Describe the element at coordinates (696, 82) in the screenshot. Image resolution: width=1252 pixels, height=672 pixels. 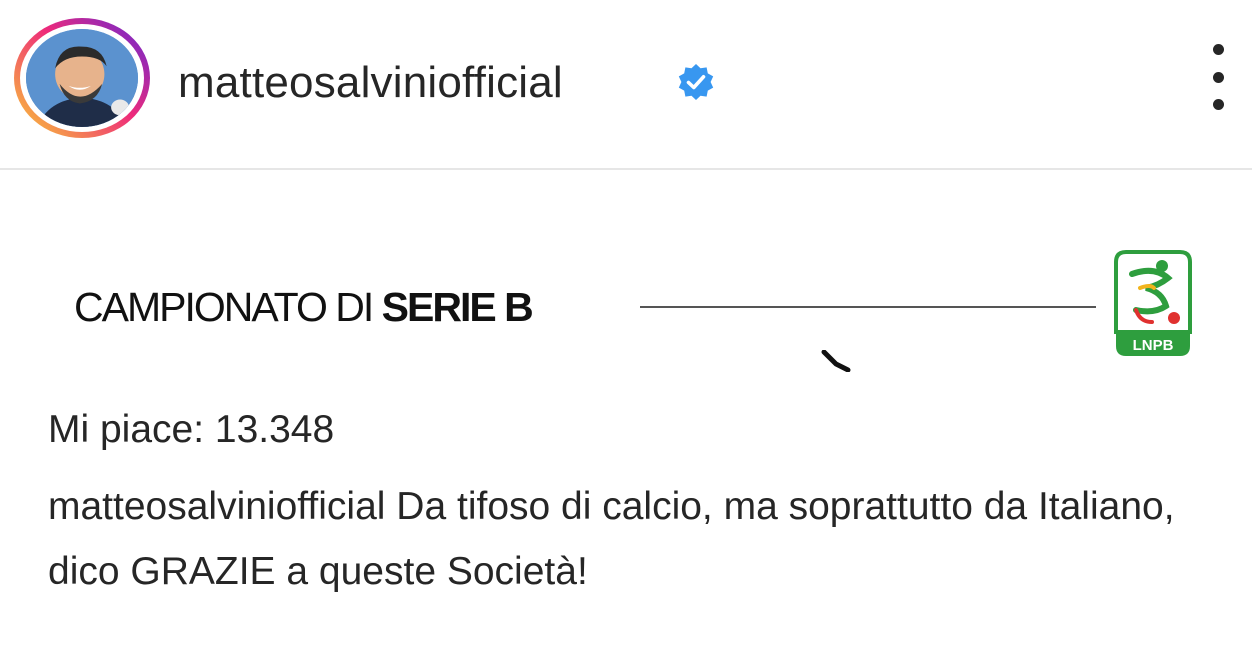
I see `verified-badge-icon` at that location.